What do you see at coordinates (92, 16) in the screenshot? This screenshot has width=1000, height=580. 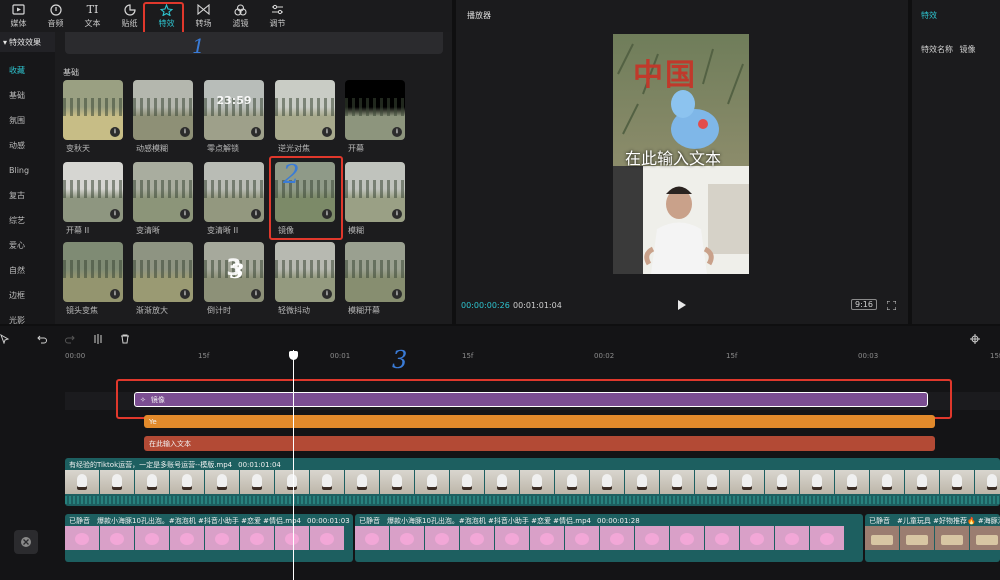 I see `tool-text: TI 文本` at bounding box center [92, 16].